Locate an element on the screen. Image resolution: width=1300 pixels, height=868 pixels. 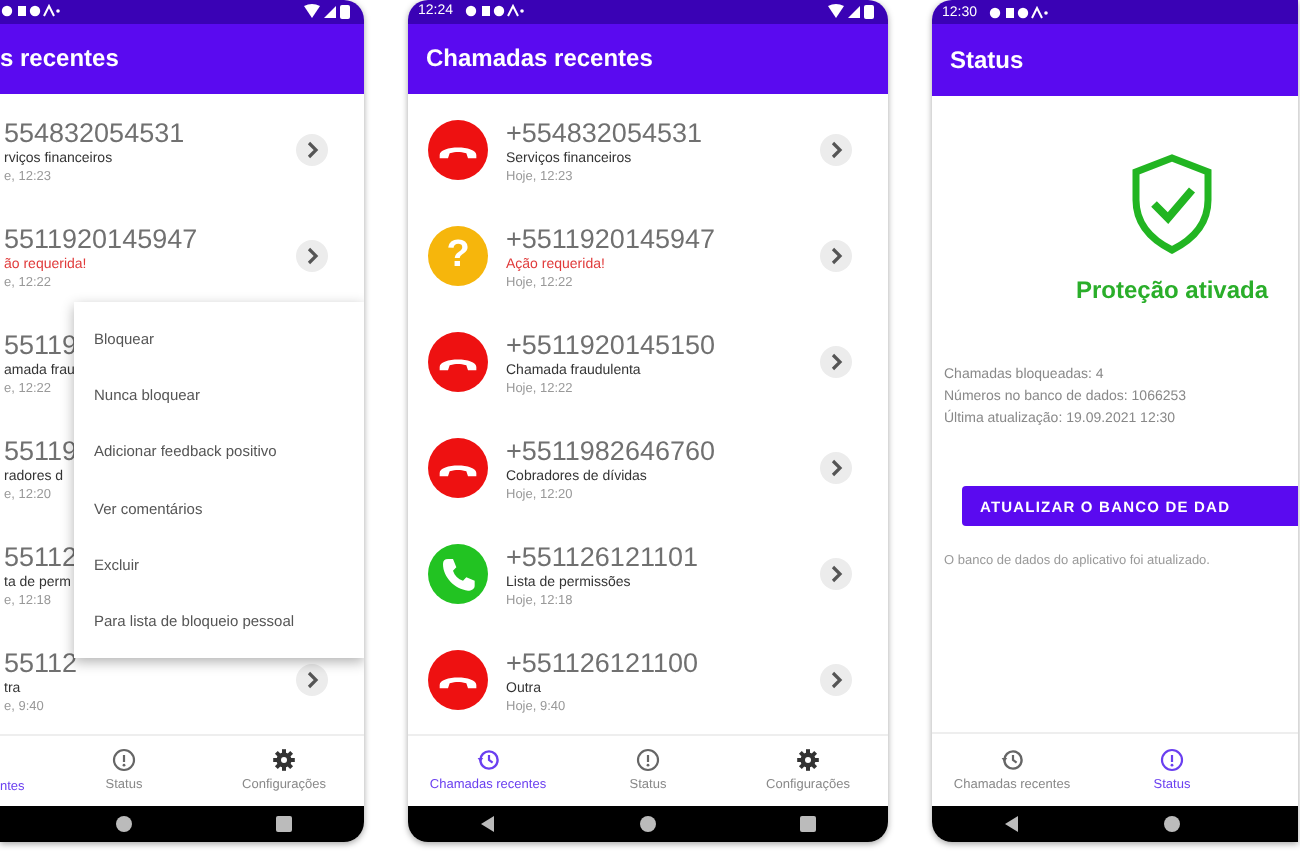
phone-number: +554832054531 is located at coordinates (604, 132).